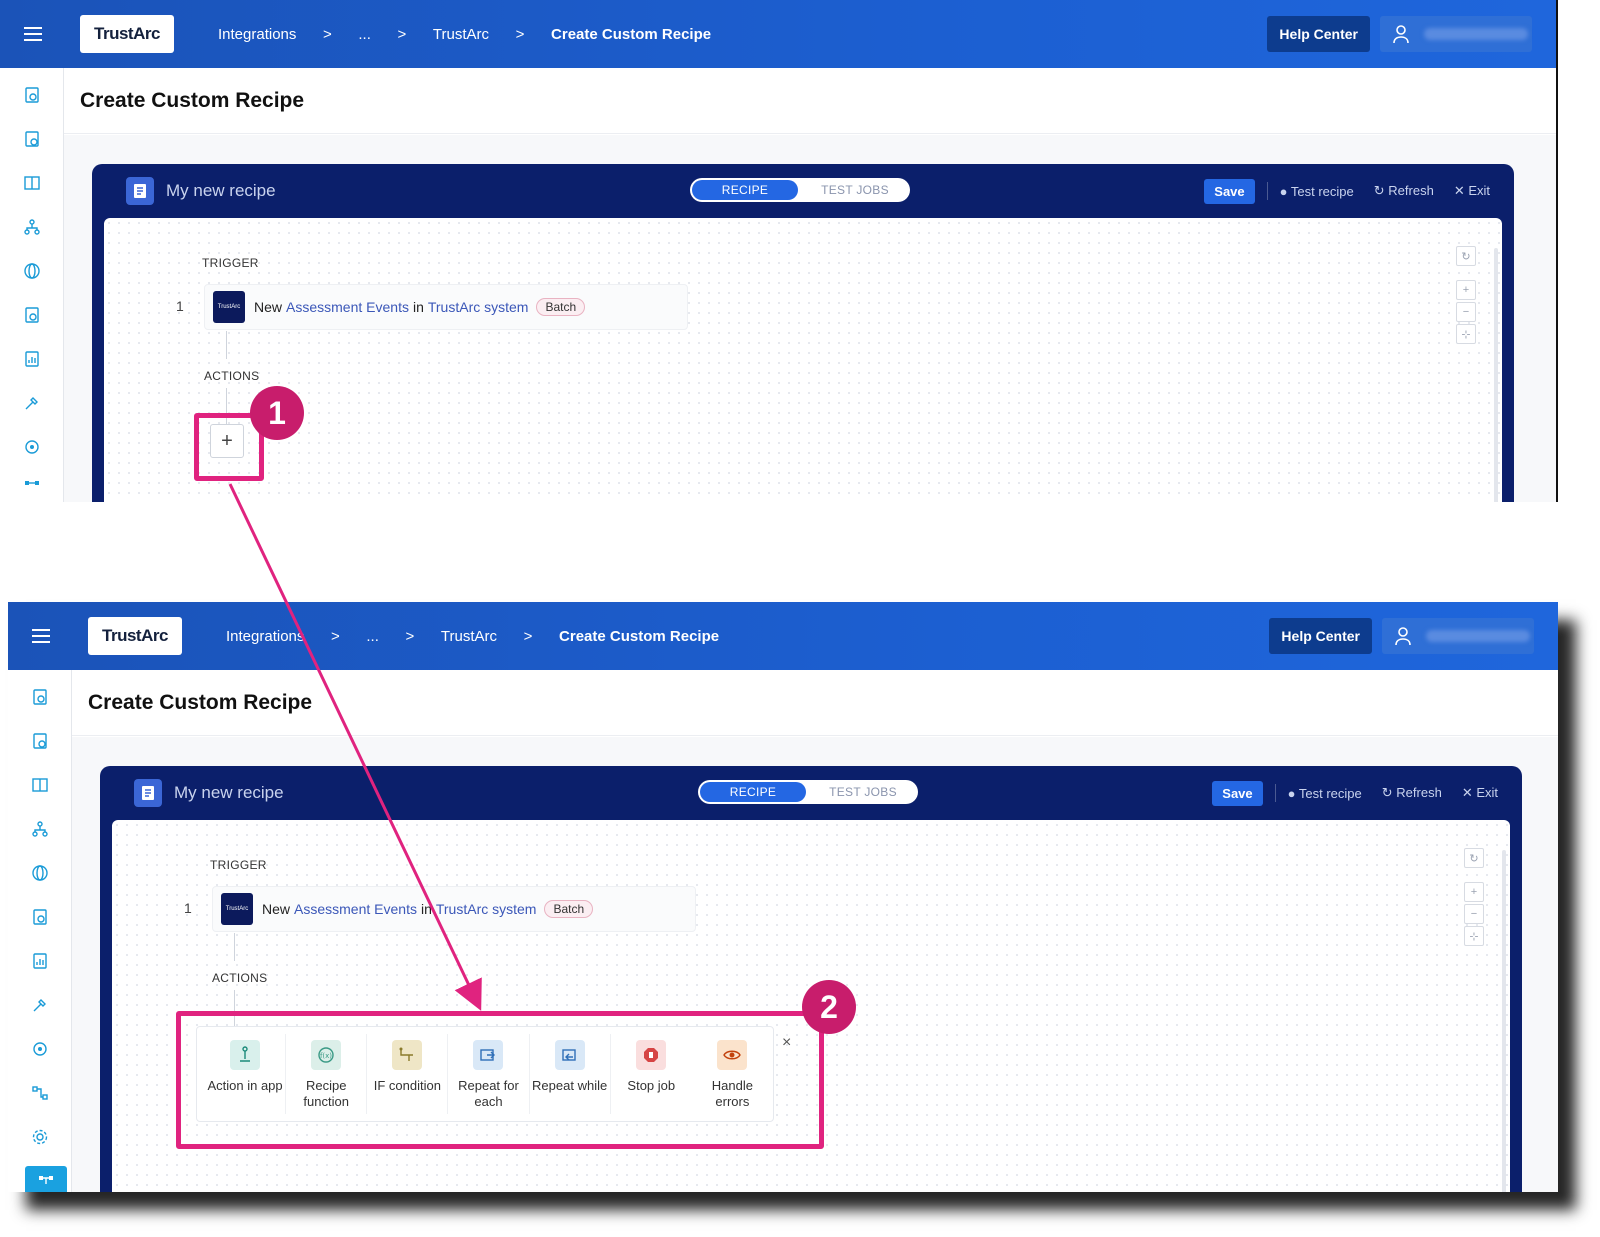 The width and height of the screenshot is (1600, 1237). What do you see at coordinates (1476, 34) in the screenshot?
I see `user-name-redacted` at bounding box center [1476, 34].